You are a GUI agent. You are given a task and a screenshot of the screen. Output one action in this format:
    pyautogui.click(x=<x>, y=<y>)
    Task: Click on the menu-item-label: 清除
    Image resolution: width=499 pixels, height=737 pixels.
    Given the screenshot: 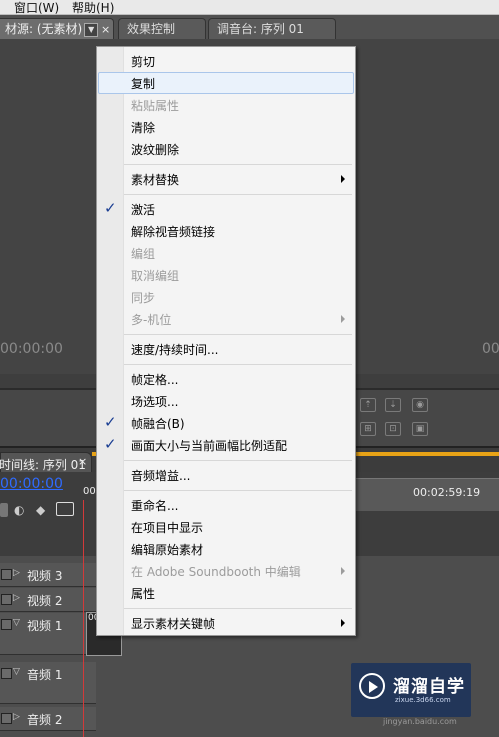 What is the action you would take?
    pyautogui.click(x=143, y=128)
    